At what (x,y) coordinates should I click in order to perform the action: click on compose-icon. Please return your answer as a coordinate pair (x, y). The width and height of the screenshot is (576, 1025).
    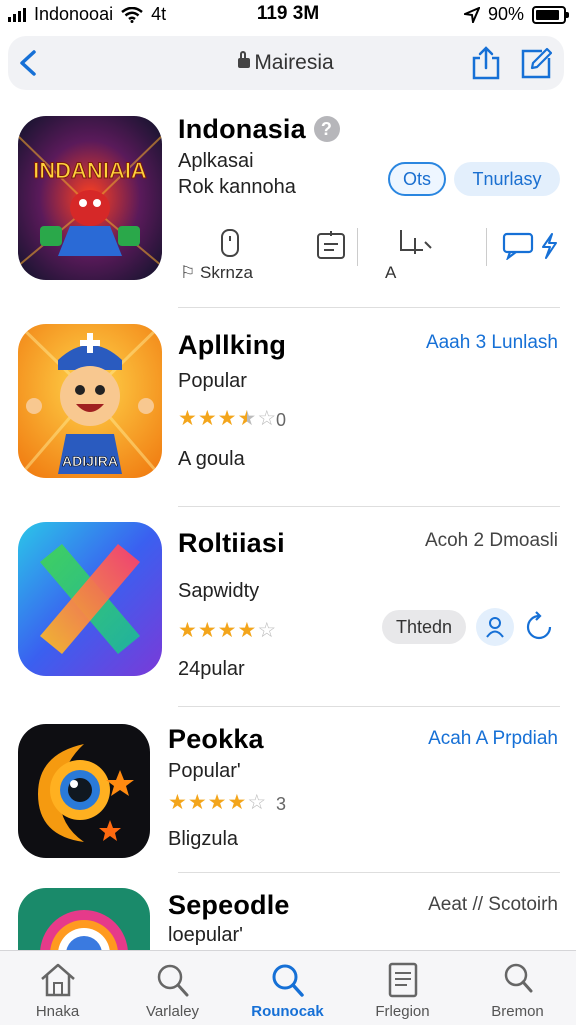
    Looking at the image, I should click on (536, 63).